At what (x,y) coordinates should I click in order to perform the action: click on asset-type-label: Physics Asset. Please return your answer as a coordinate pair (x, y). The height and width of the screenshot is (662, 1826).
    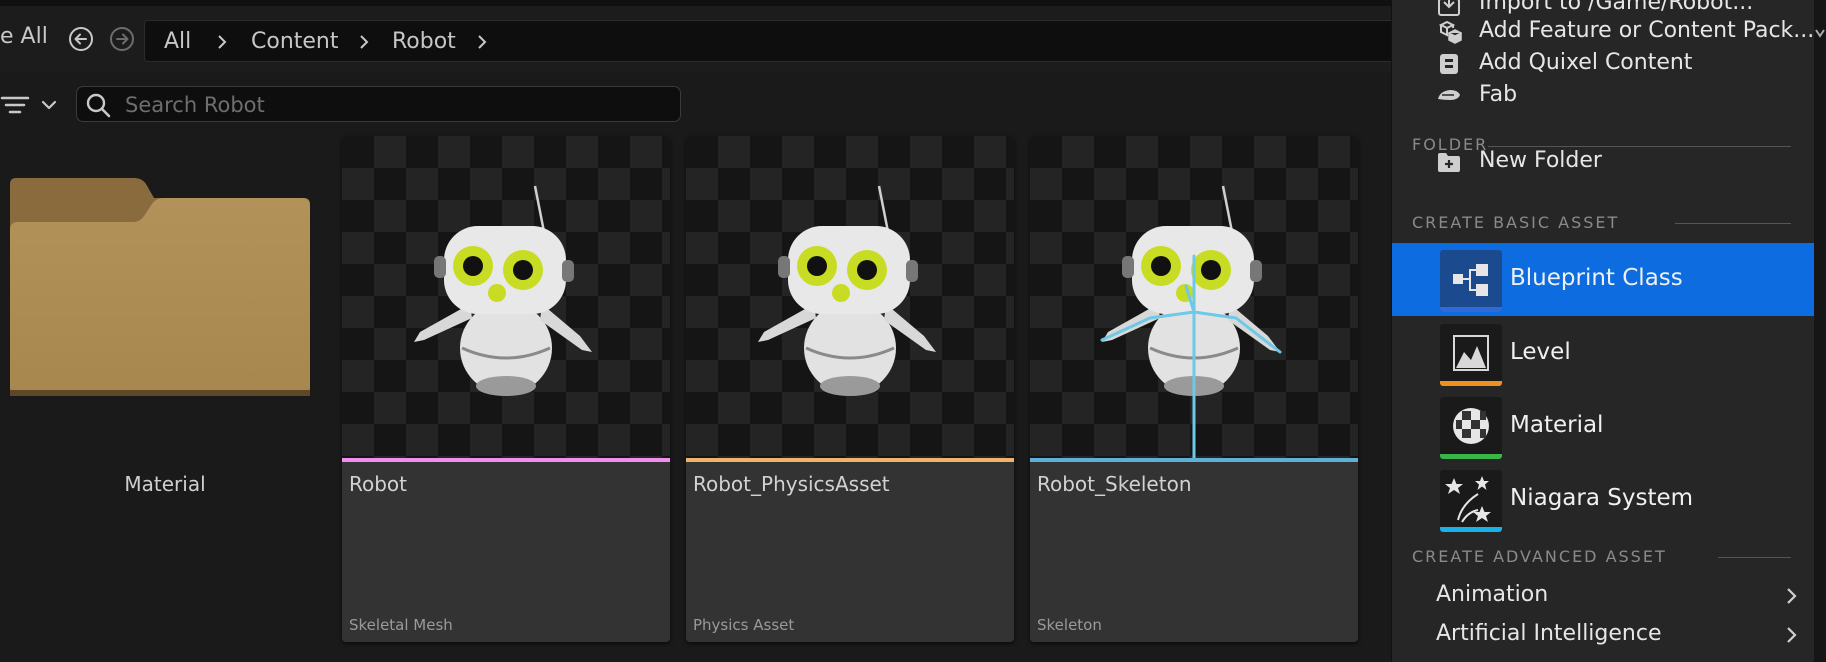
    Looking at the image, I should click on (744, 625).